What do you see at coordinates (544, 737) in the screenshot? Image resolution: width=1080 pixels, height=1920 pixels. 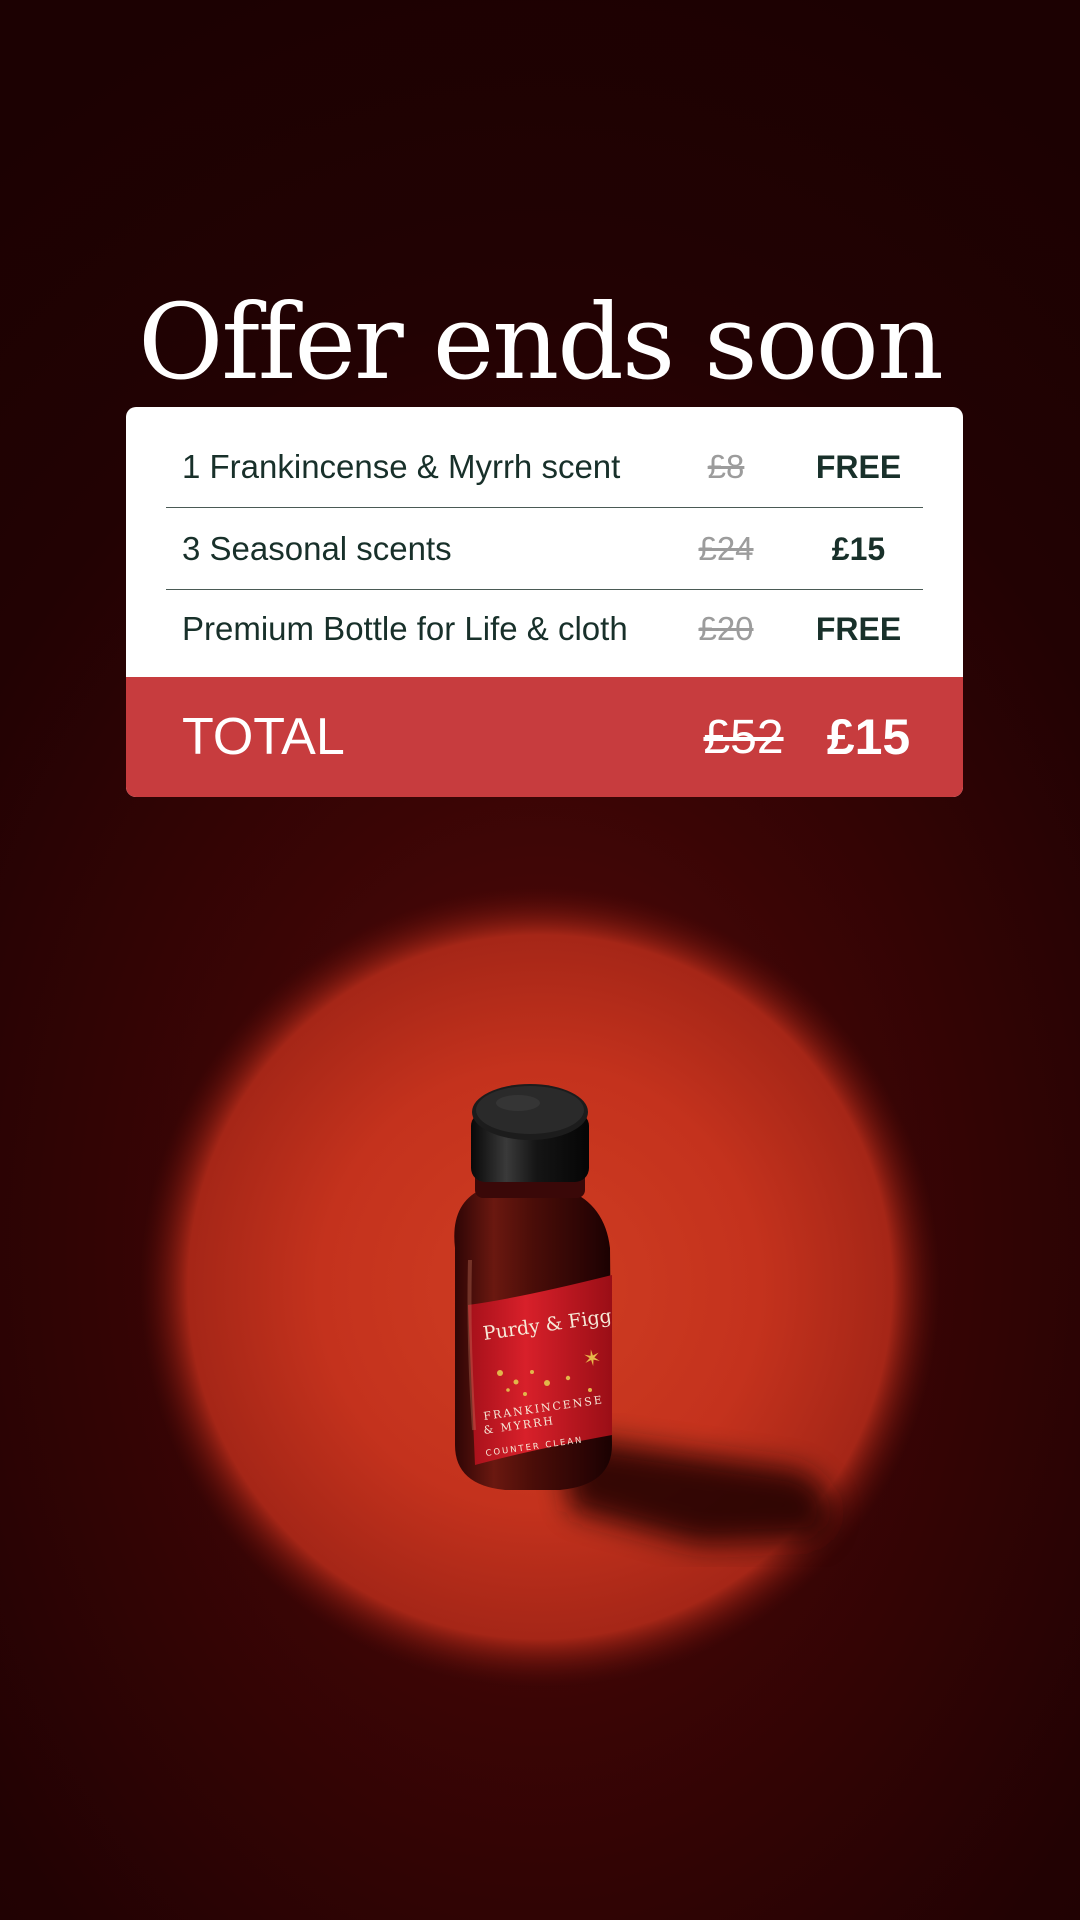 I see `total-bar: TOTAL £52 £15` at bounding box center [544, 737].